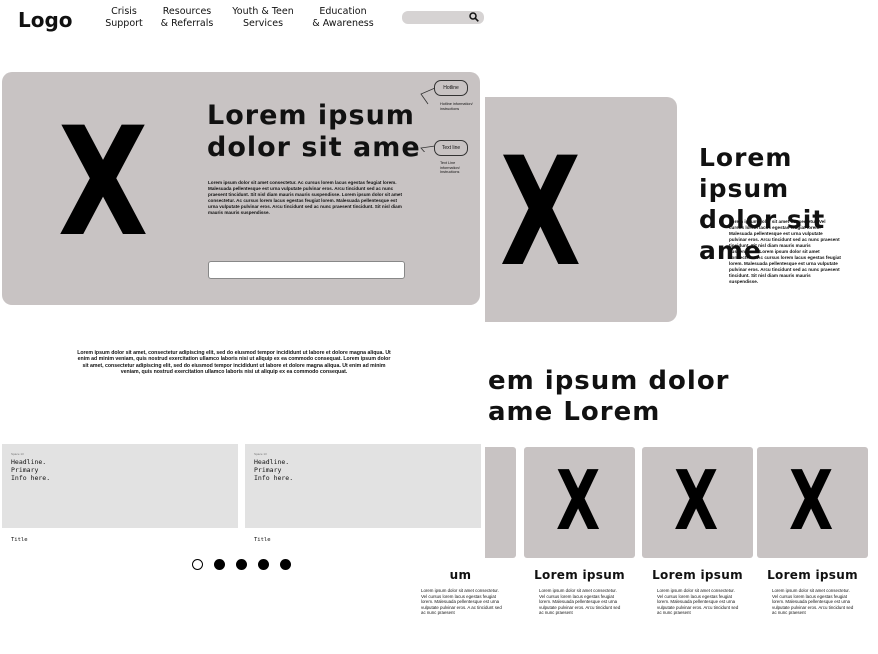 The height and width of the screenshot is (654, 878). I want to click on hotline-tooltip-text: Hotline information/ instructions, so click(456, 106).